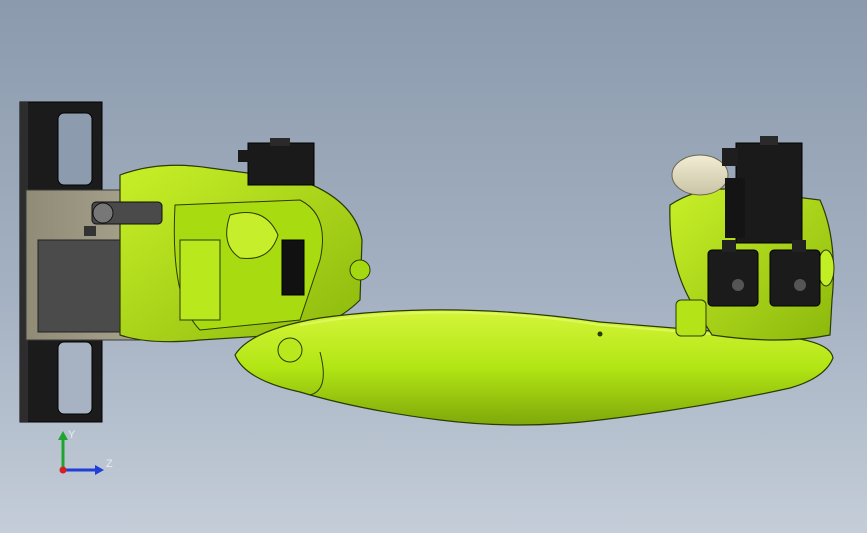  What do you see at coordinates (63, 435) in the screenshot?
I see `y-axis-arrow-icon` at bounding box center [63, 435].